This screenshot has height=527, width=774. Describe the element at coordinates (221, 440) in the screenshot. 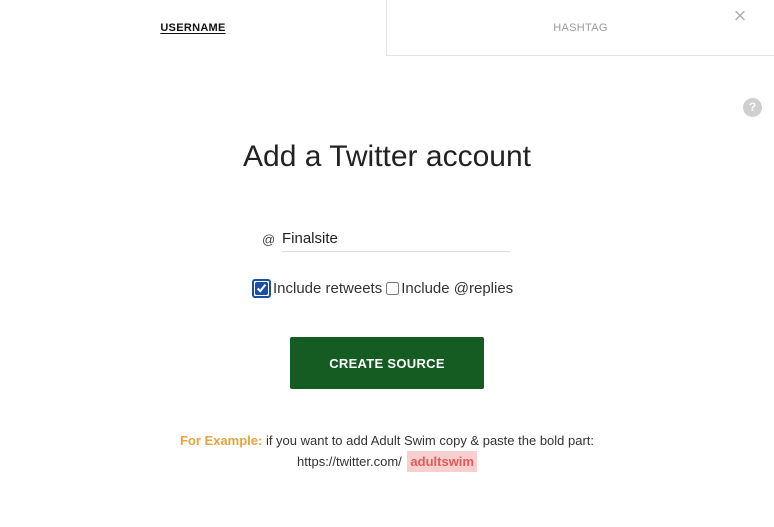

I see `example-label: For Example:` at that location.